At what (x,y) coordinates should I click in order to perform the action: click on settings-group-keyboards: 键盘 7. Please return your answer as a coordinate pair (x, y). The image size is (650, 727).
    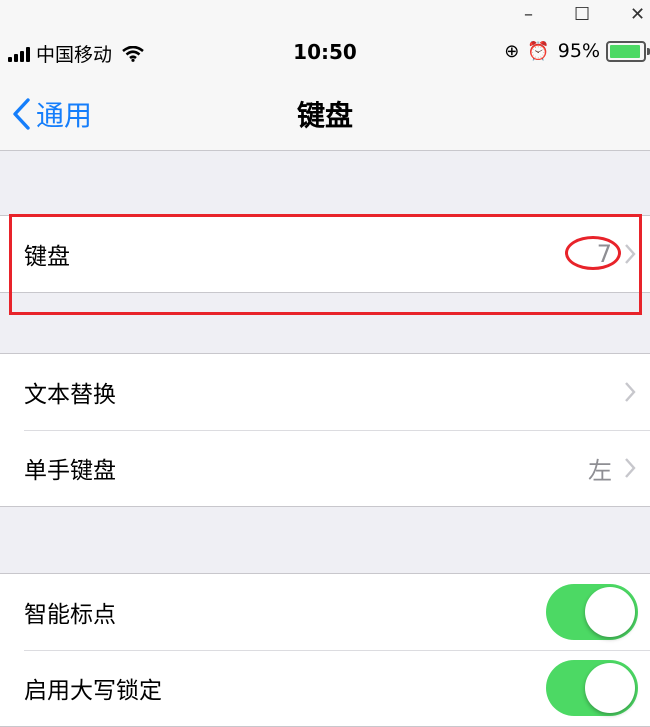
    Looking at the image, I should click on (325, 254).